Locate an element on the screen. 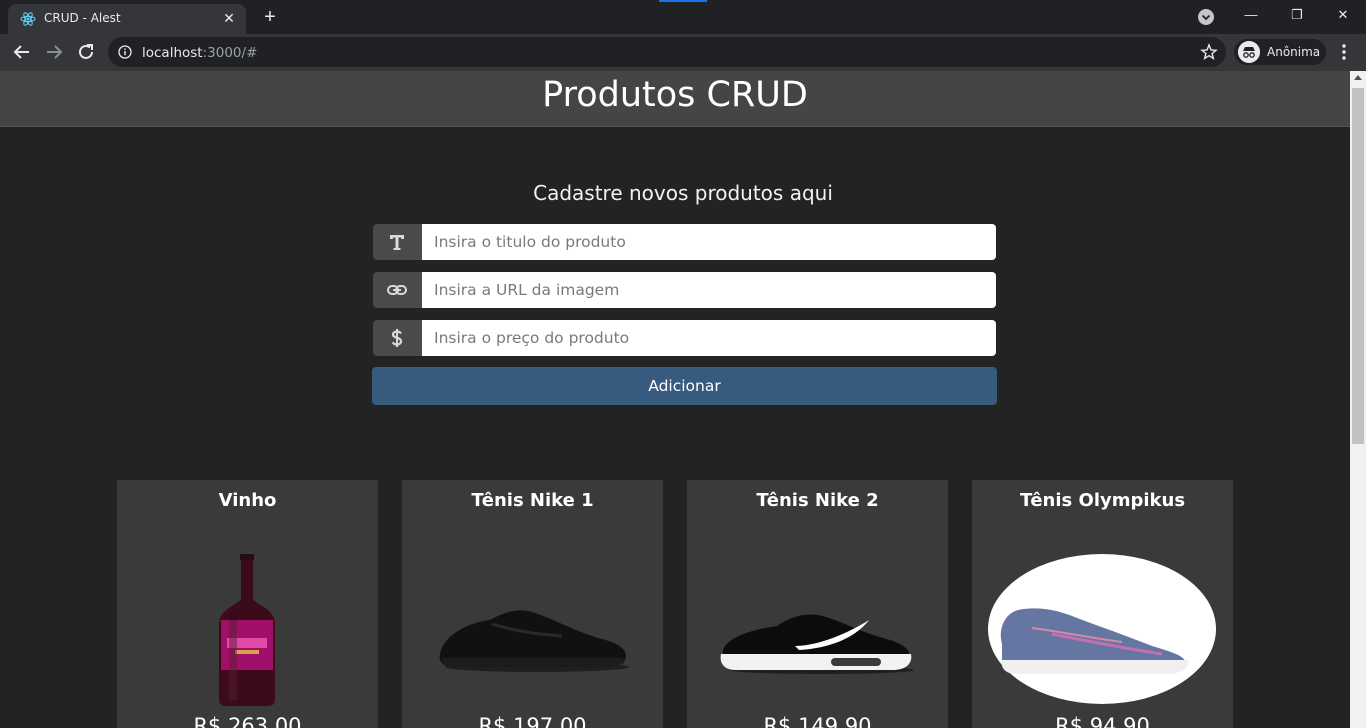 The image size is (1366, 728). browser-menu-icon is located at coordinates (1344, 52).